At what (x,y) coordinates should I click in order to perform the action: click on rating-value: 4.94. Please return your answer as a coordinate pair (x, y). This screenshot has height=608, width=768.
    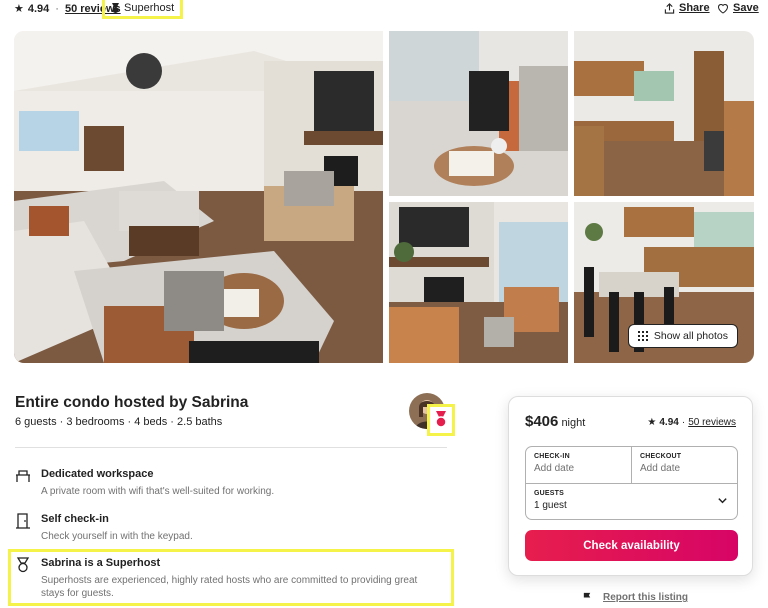
    Looking at the image, I should click on (38, 8).